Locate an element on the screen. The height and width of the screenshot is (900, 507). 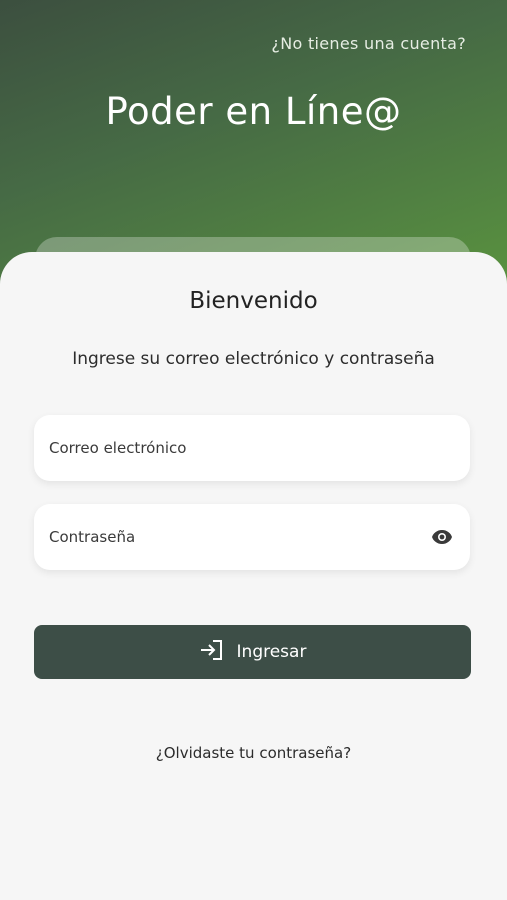
email-field-container is located at coordinates (252, 448).